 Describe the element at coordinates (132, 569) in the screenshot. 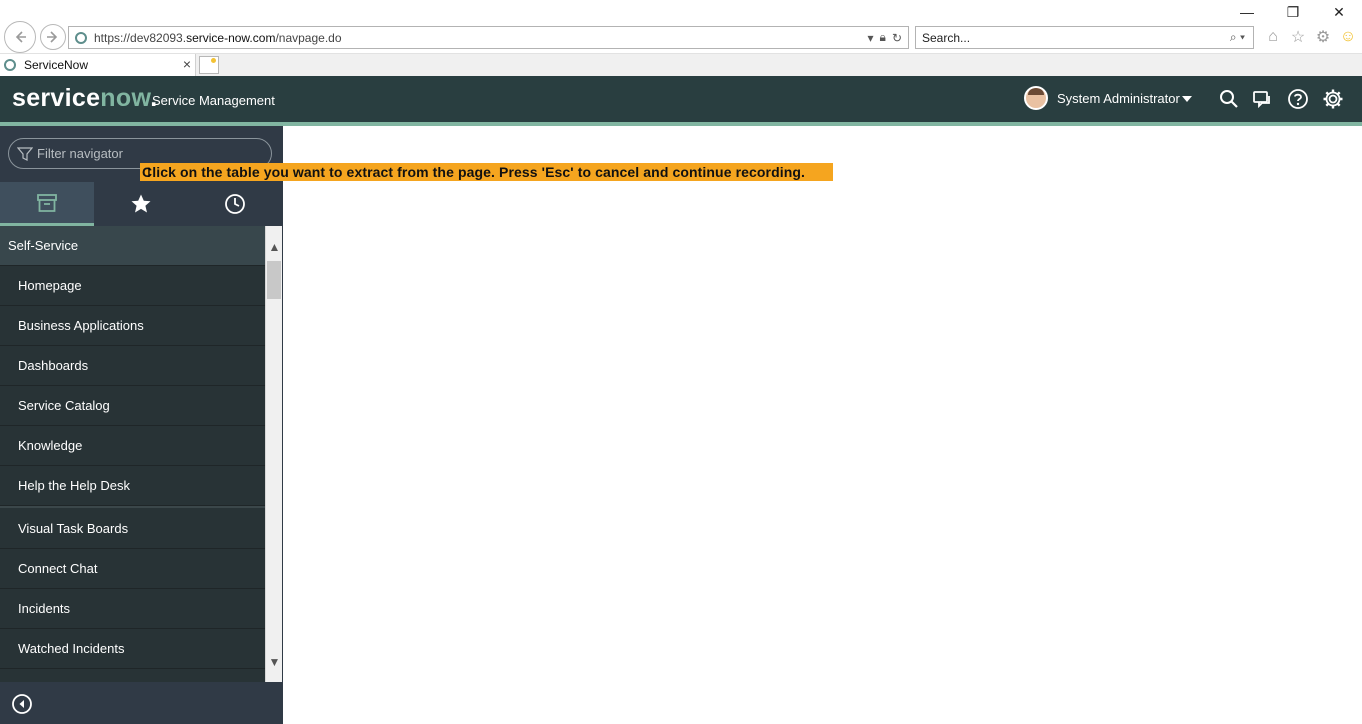

I see `menu-item-connect-chat: Connect Chat` at that location.